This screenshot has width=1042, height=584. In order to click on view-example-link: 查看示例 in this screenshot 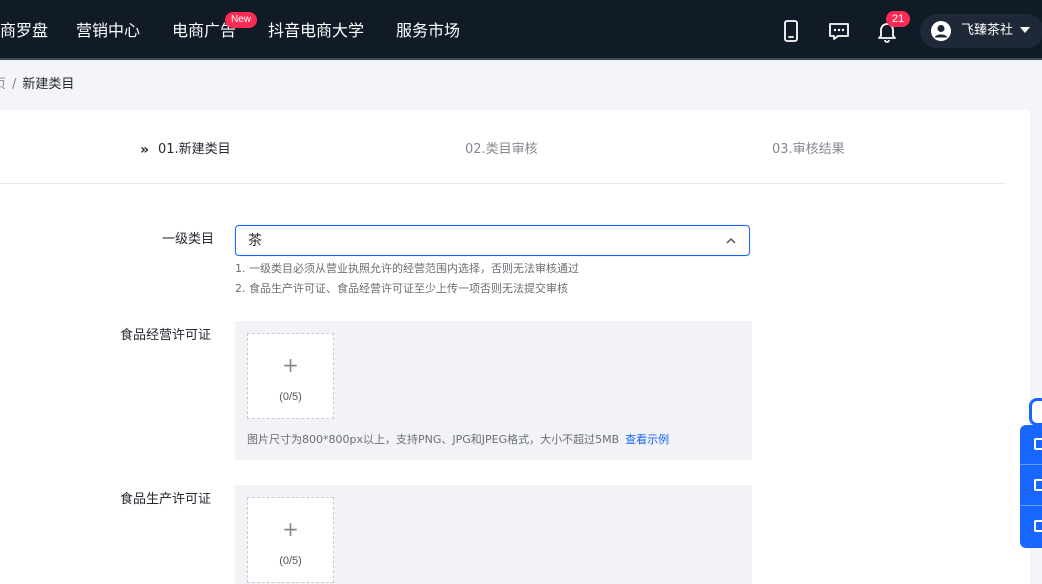, I will do `click(647, 439)`.